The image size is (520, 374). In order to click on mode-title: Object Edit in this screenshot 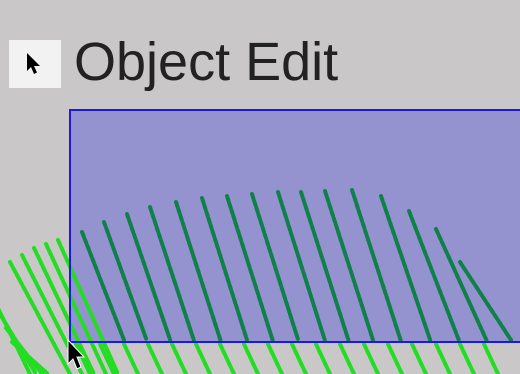, I will do `click(206, 62)`.